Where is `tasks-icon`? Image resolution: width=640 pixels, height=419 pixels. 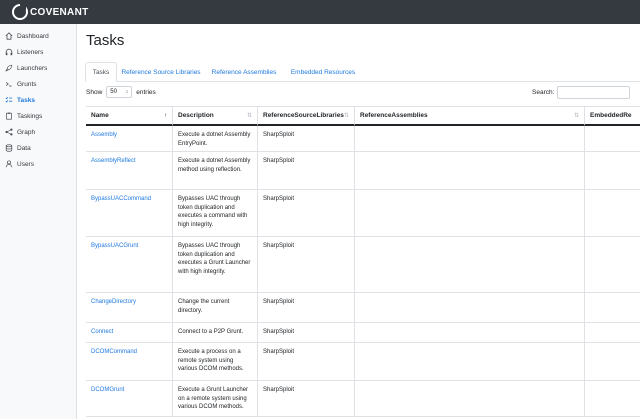
tasks-icon is located at coordinates (9, 100).